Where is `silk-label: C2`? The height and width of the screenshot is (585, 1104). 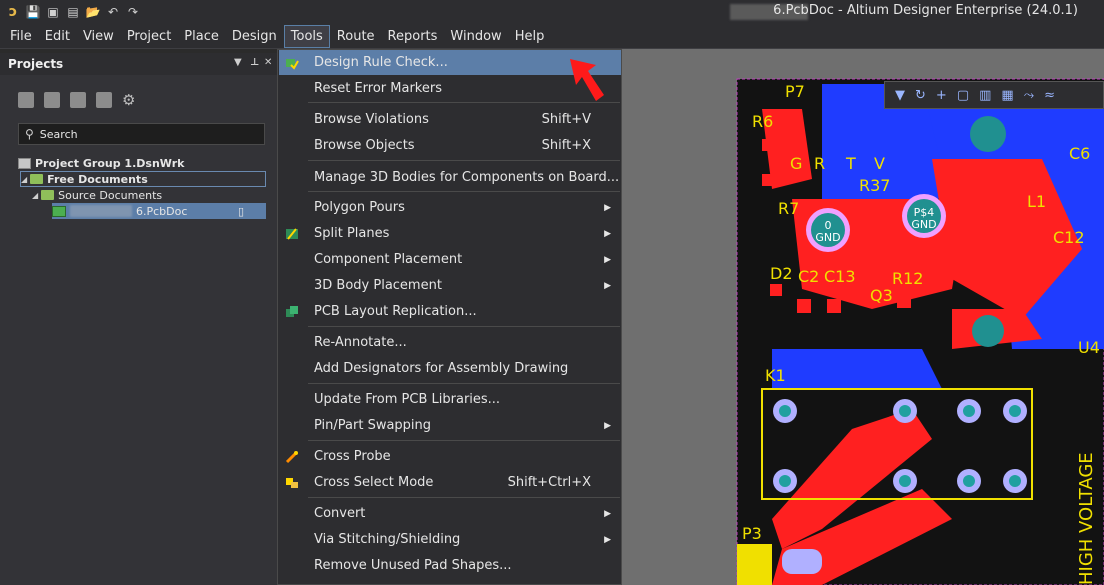
silk-label: C2 is located at coordinates (808, 276).